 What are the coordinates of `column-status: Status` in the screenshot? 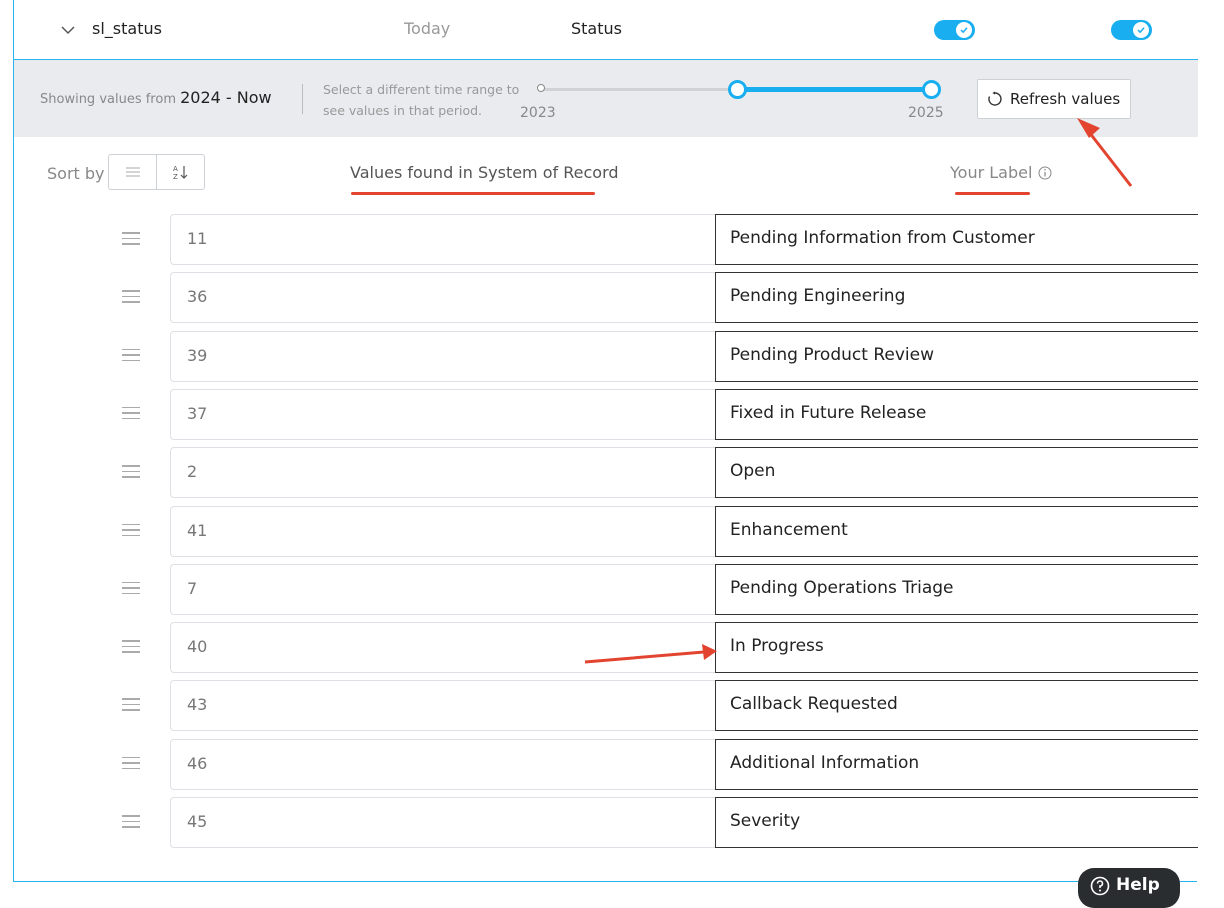 It's located at (596, 28).